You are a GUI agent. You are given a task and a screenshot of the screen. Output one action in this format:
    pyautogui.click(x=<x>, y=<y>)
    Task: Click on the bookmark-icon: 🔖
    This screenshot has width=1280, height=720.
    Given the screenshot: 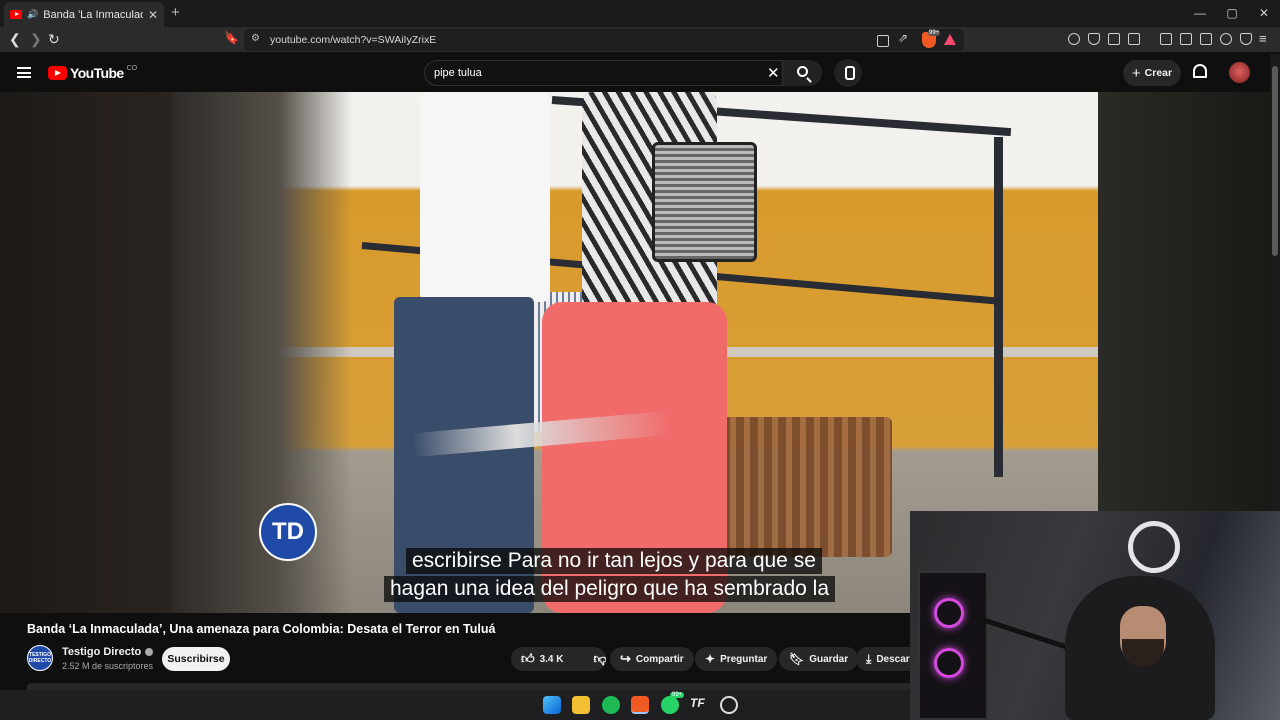 What is the action you would take?
    pyautogui.click(x=231, y=38)
    